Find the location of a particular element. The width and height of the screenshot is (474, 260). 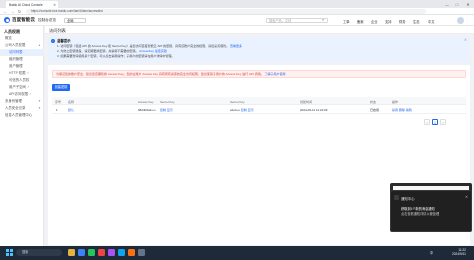

create-key-button: 创建密钥 is located at coordinates (61, 87).